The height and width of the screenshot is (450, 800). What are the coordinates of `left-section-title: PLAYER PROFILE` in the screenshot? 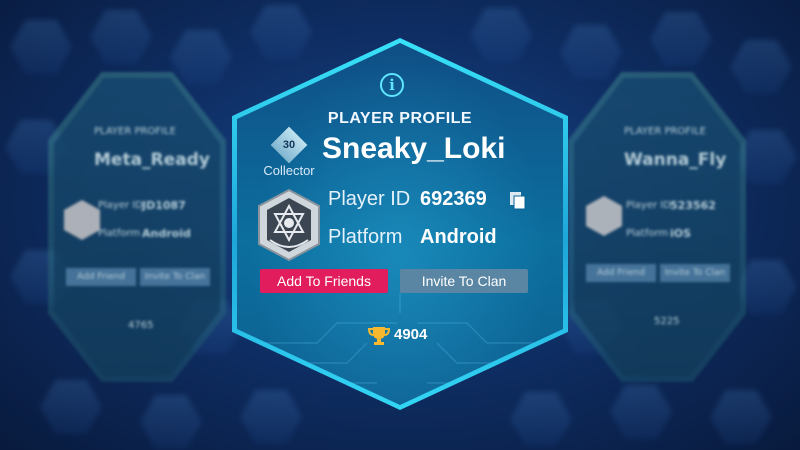 It's located at (135, 131).